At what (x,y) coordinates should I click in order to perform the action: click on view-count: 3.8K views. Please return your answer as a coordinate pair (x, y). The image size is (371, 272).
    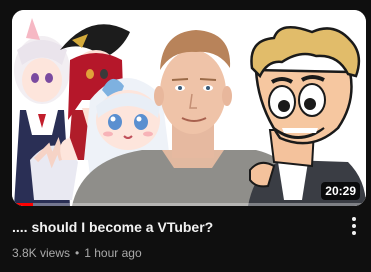
    Looking at the image, I should click on (41, 253).